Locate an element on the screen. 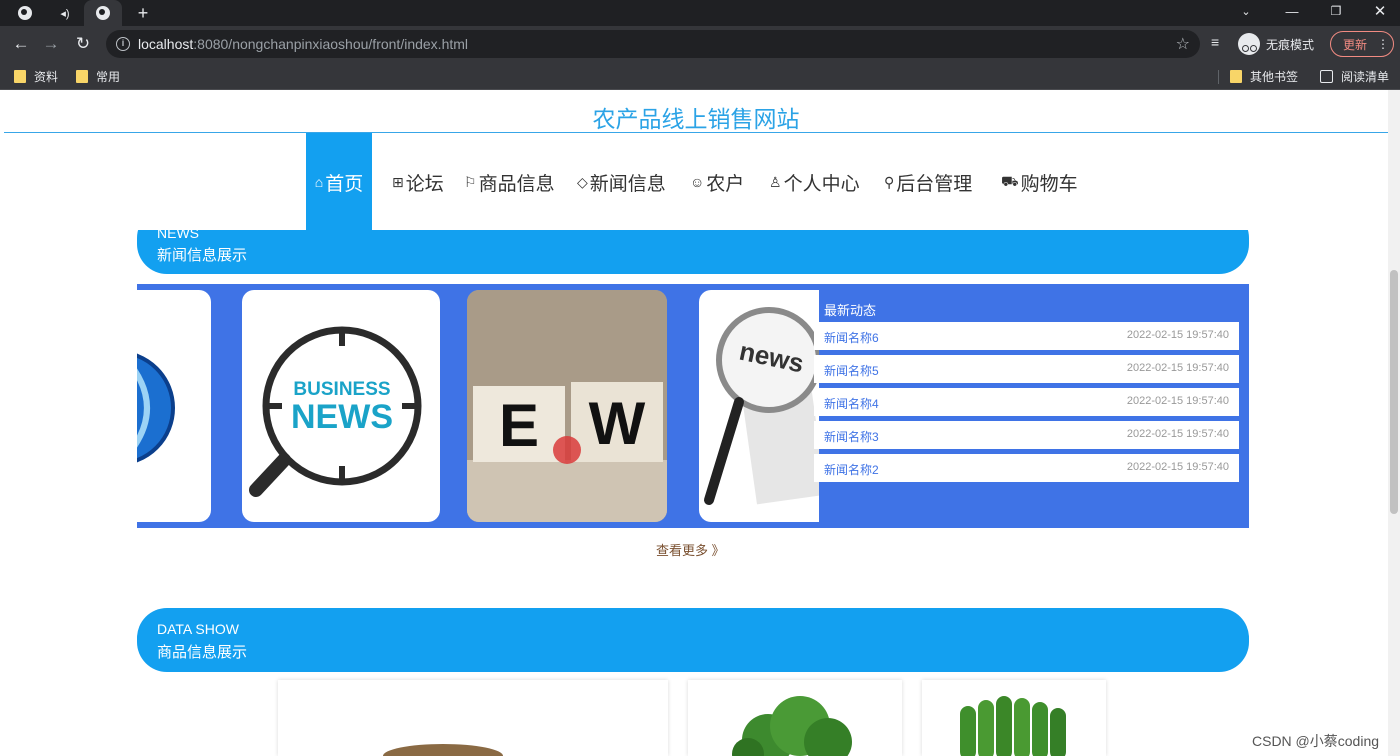 The image size is (1400, 756). info-icon: i is located at coordinates (123, 44).